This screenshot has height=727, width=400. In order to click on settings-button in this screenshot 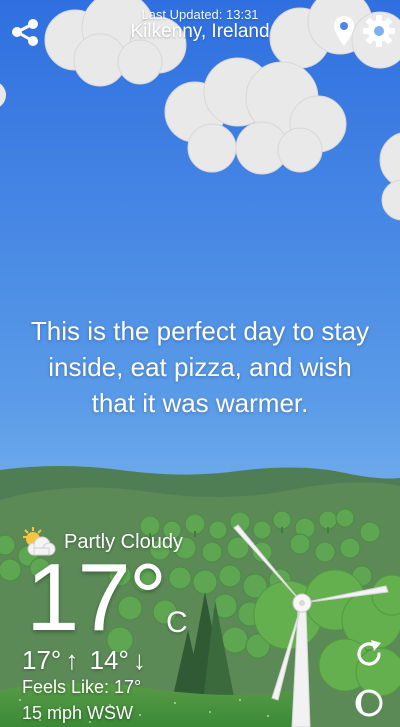, I will do `click(379, 31)`.